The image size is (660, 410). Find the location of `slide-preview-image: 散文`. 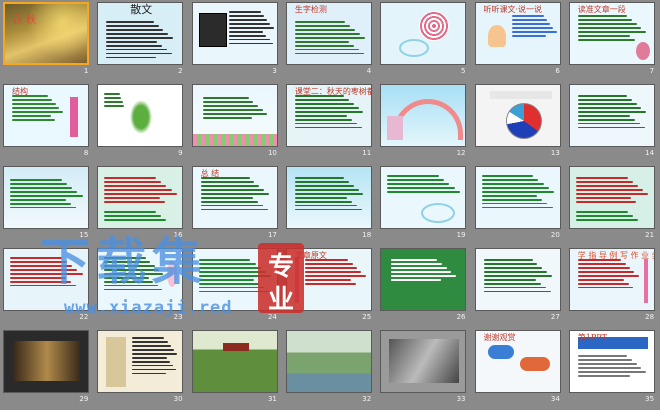

slide-preview-image: 散文 is located at coordinates (140, 33).